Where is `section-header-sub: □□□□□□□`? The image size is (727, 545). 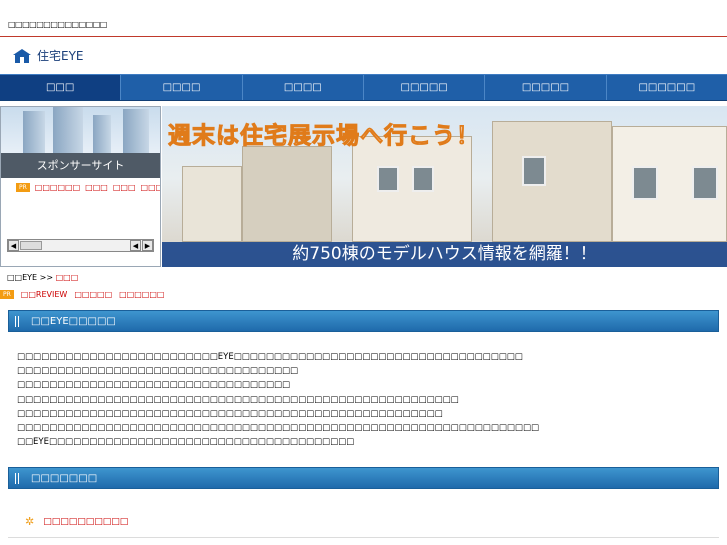
section-header-sub: □□□□□□□ is located at coordinates (363, 478).